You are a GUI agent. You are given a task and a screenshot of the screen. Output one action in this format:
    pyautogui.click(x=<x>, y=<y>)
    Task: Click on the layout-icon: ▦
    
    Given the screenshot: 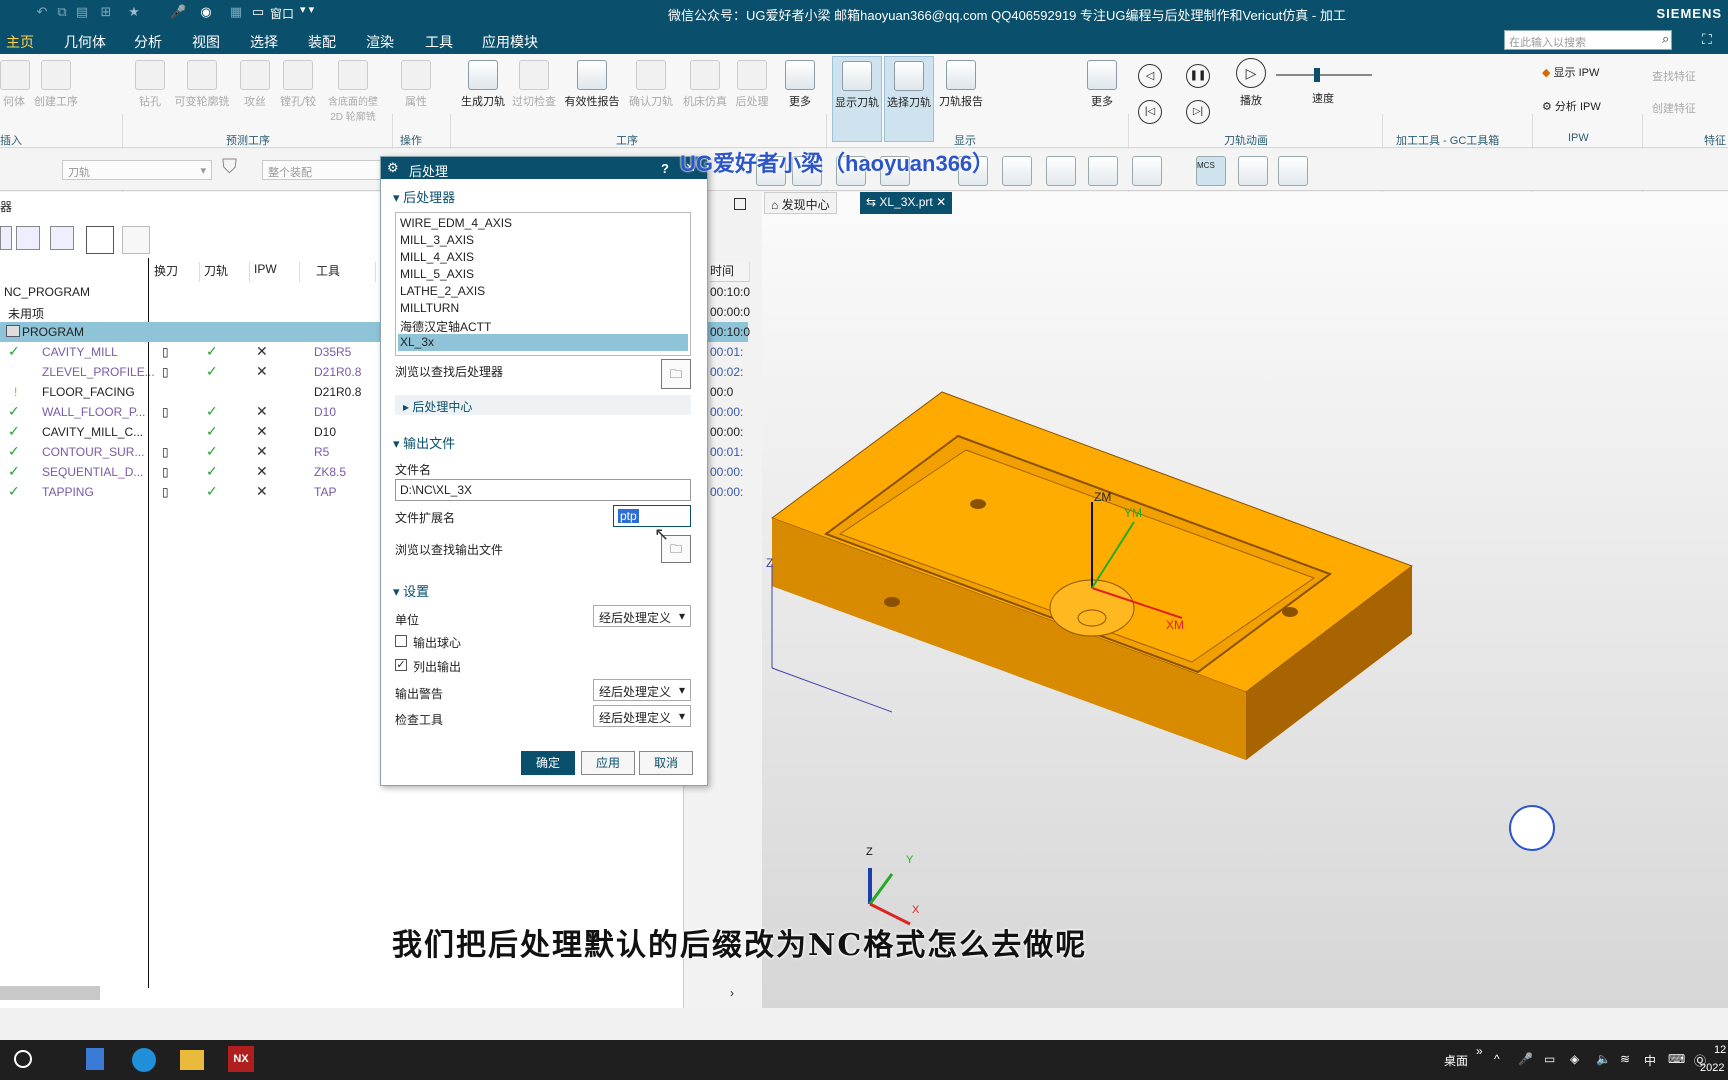 What is the action you would take?
    pyautogui.click(x=236, y=12)
    